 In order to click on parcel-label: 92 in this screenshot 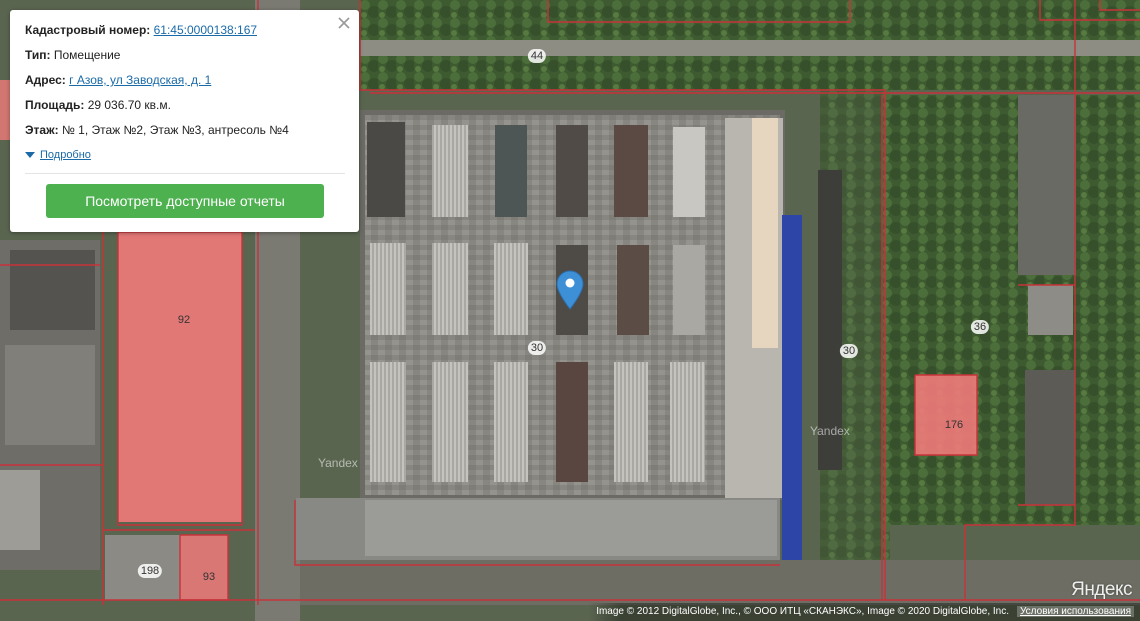, I will do `click(184, 320)`.